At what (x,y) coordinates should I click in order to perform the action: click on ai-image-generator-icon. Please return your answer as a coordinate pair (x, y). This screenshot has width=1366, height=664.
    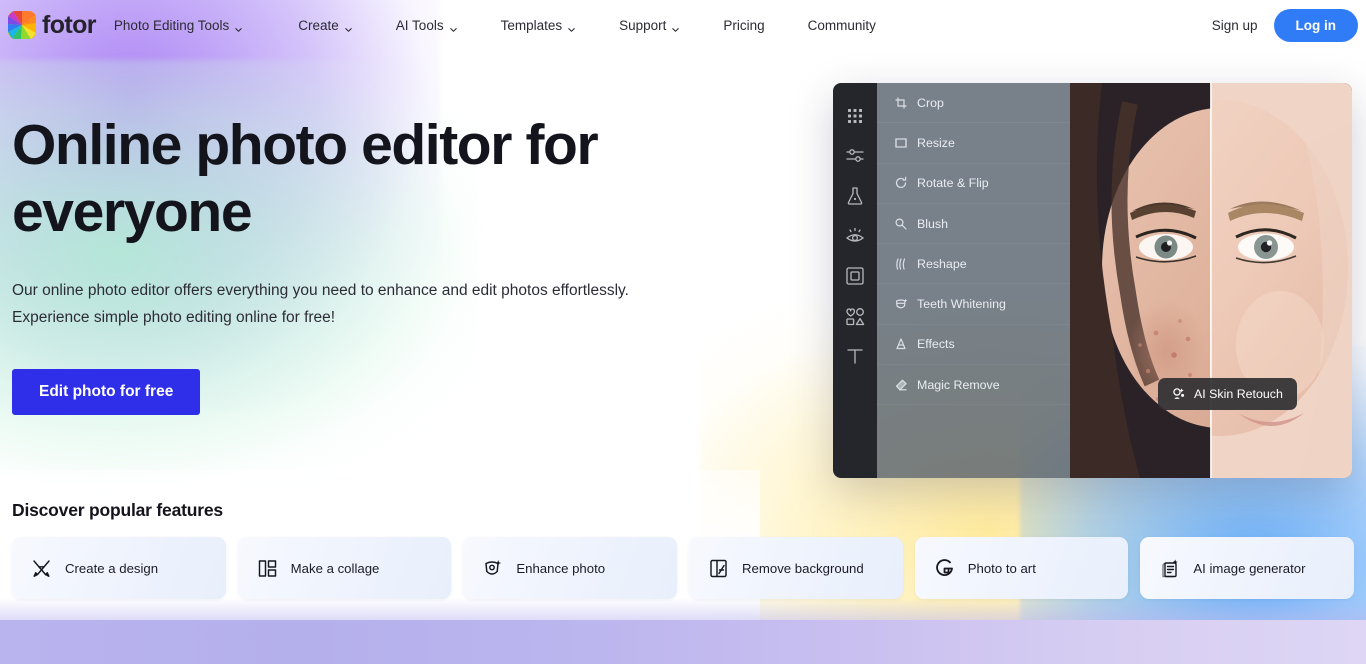
    Looking at the image, I should click on (1169, 568).